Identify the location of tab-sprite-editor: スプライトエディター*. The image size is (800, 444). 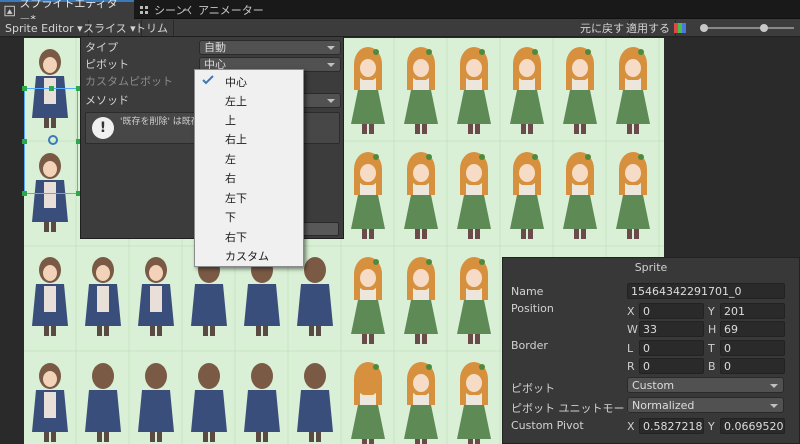
(67, 13).